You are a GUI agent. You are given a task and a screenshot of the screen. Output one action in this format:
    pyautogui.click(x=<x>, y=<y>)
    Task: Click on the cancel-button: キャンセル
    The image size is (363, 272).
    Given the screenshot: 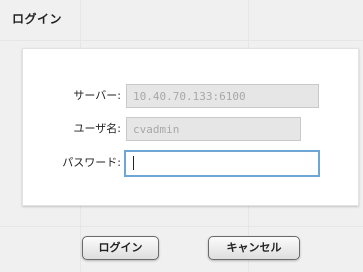 What is the action you would take?
    pyautogui.click(x=254, y=248)
    